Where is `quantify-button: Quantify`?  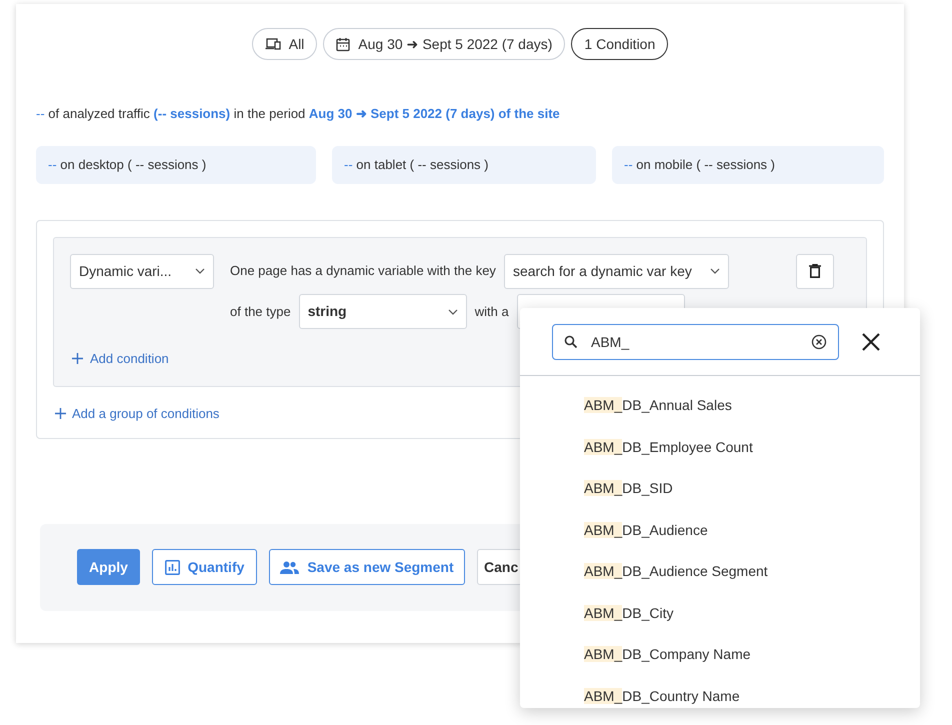 quantify-button: Quantify is located at coordinates (204, 567).